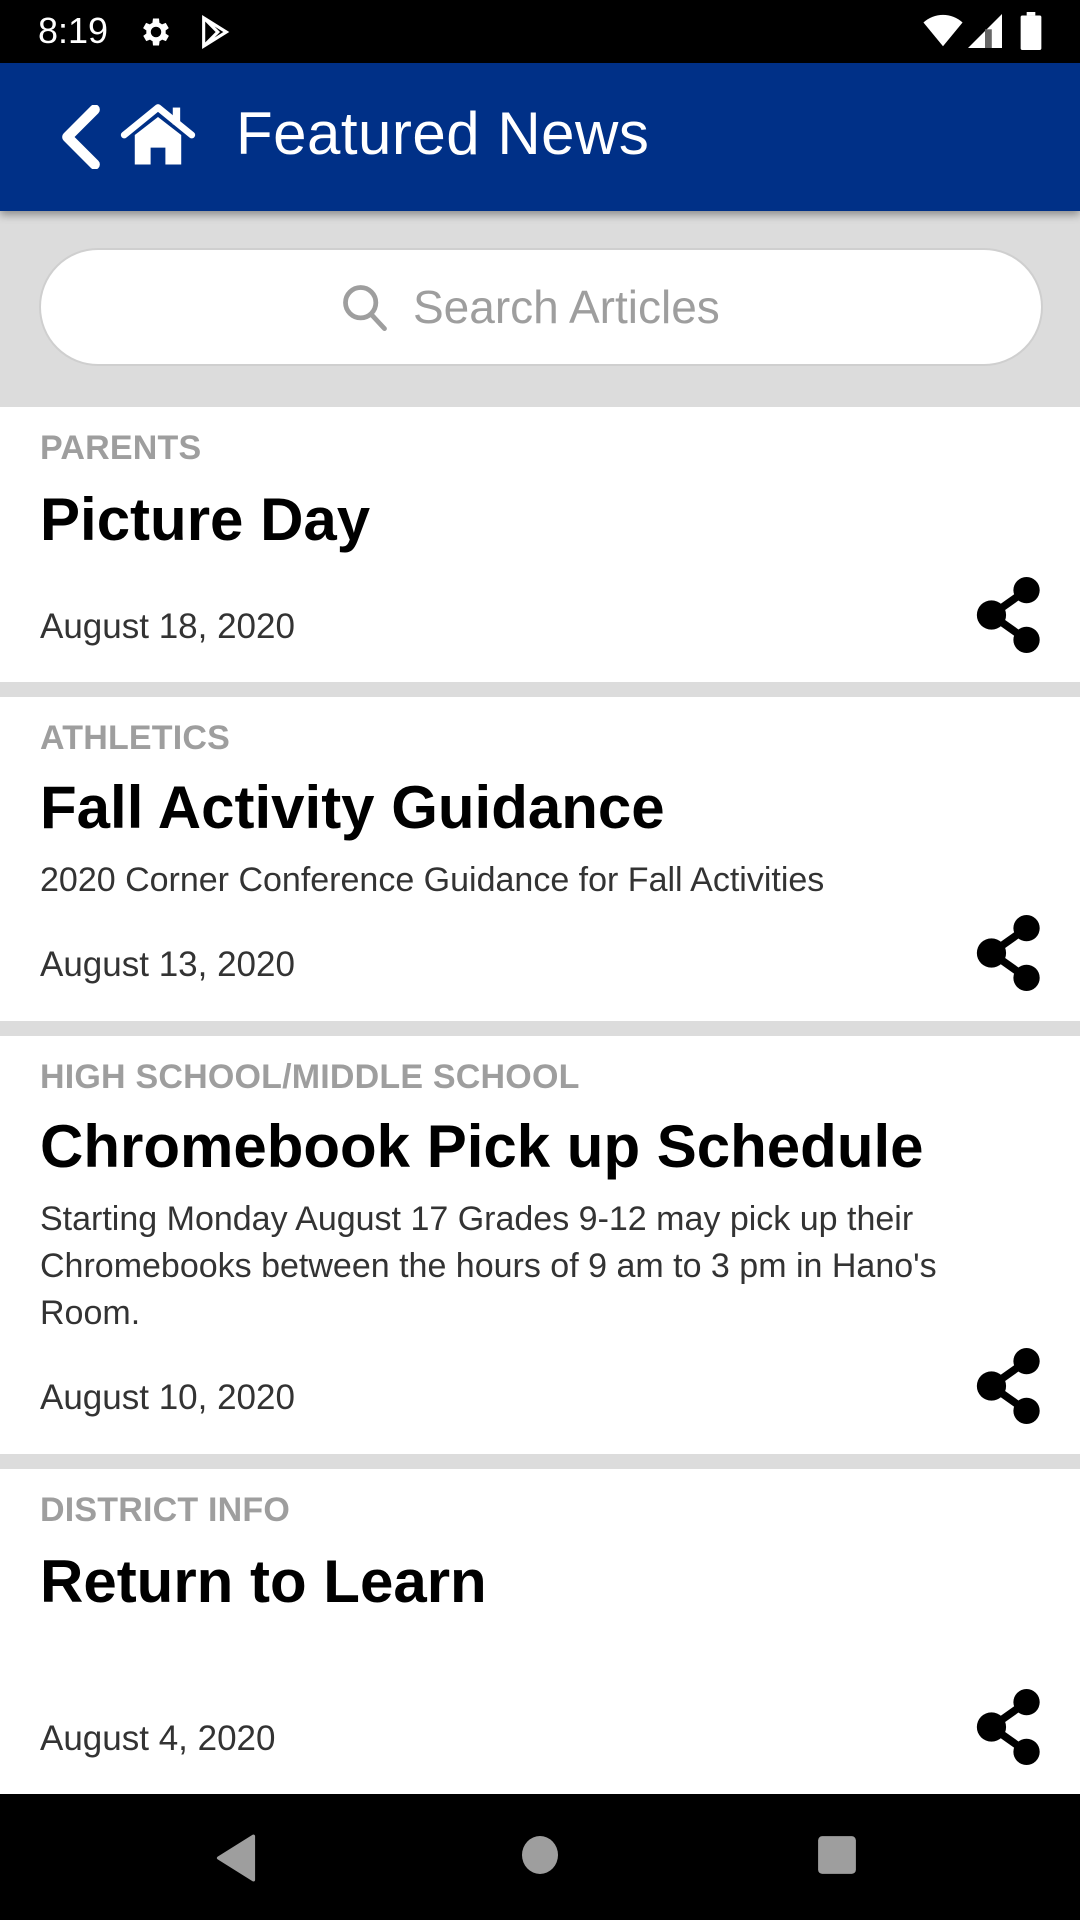 The height and width of the screenshot is (1920, 1080). I want to click on article-title: Chromebook Pick up Schedule, so click(482, 1146).